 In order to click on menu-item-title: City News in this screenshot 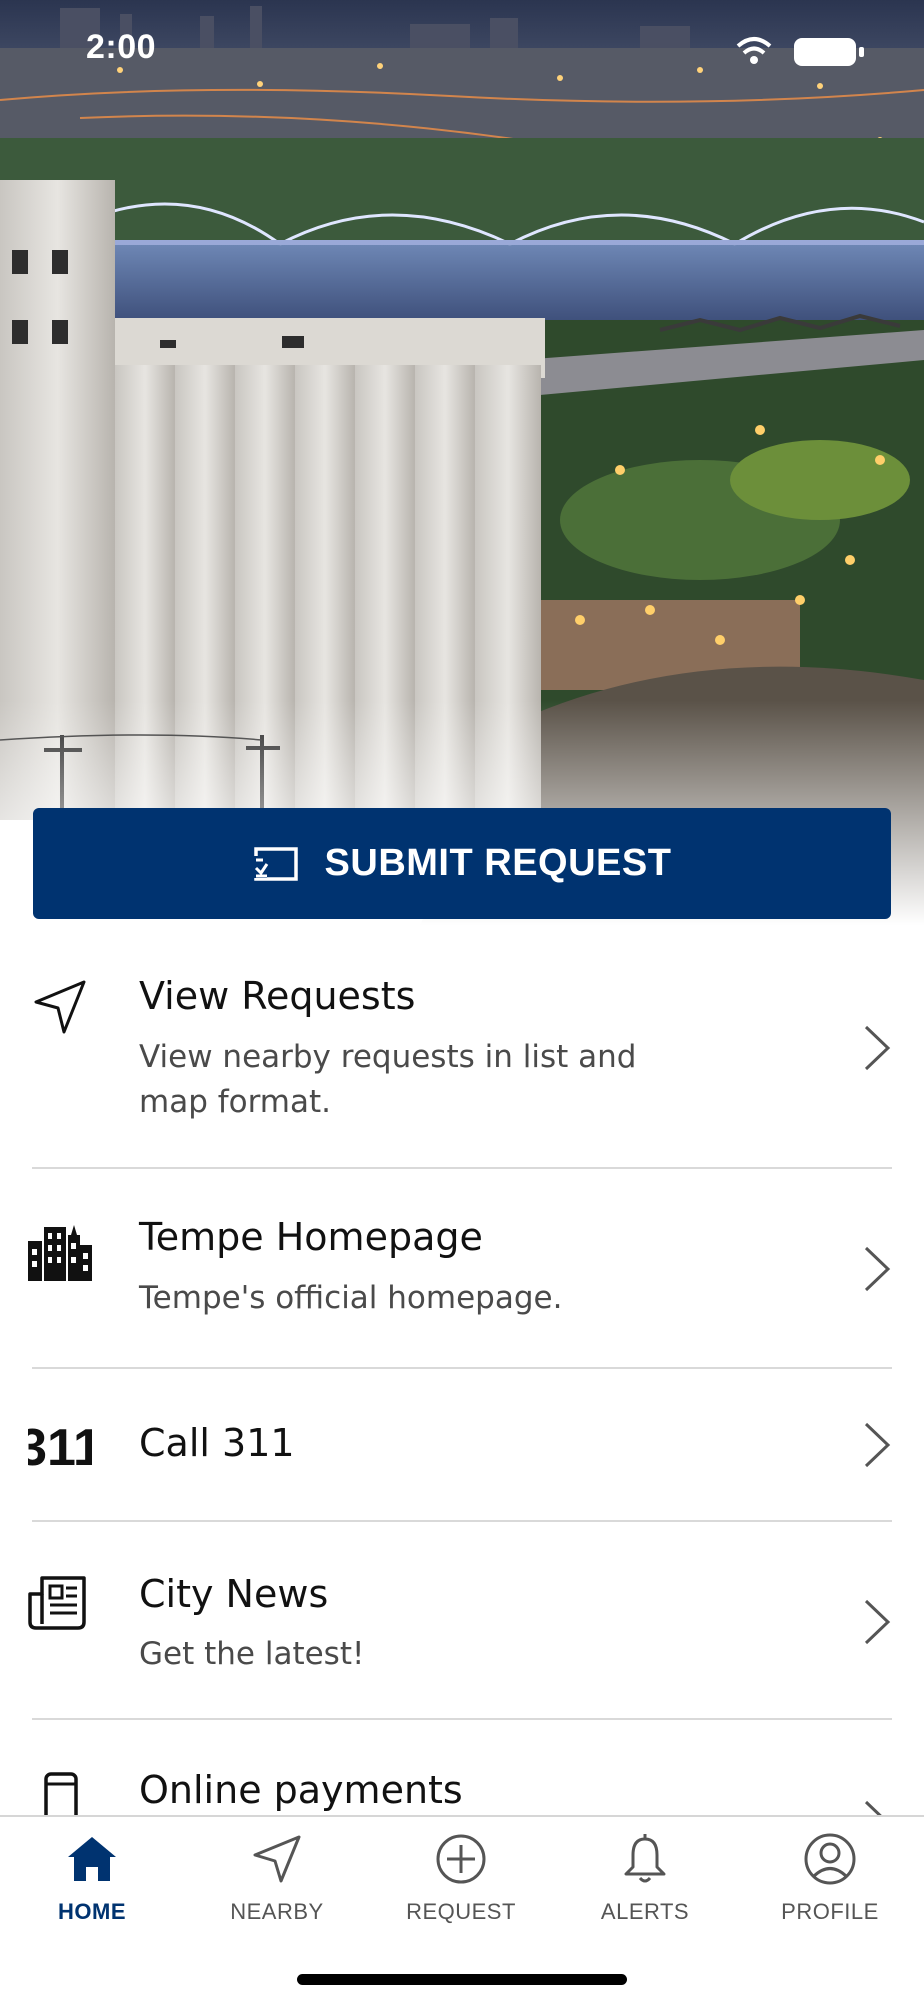, I will do `click(234, 1594)`.